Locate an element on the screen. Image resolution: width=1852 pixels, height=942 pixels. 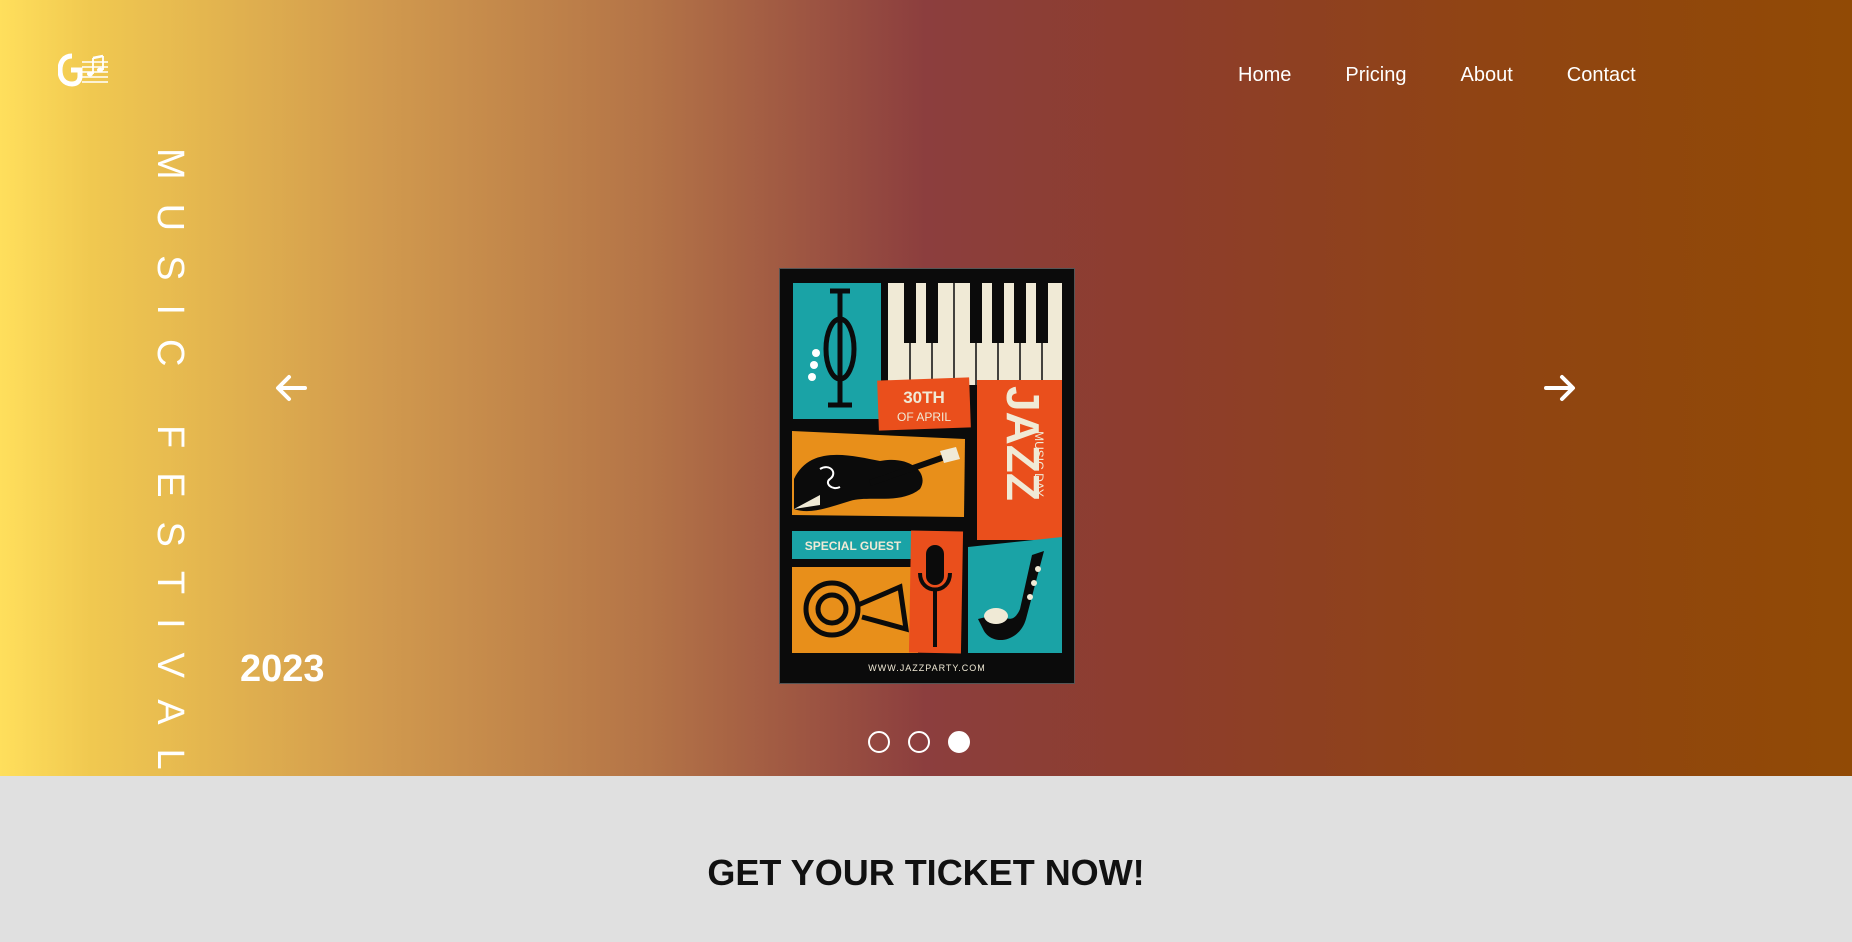
ticket-heading: GET YOUR TICKET NOW! is located at coordinates (926, 872).